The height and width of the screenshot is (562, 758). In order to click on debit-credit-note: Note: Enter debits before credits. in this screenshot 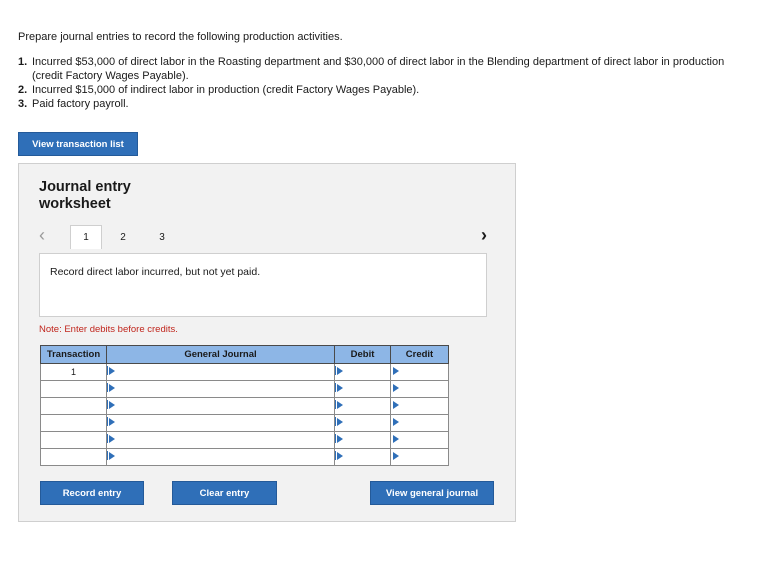, I will do `click(108, 329)`.